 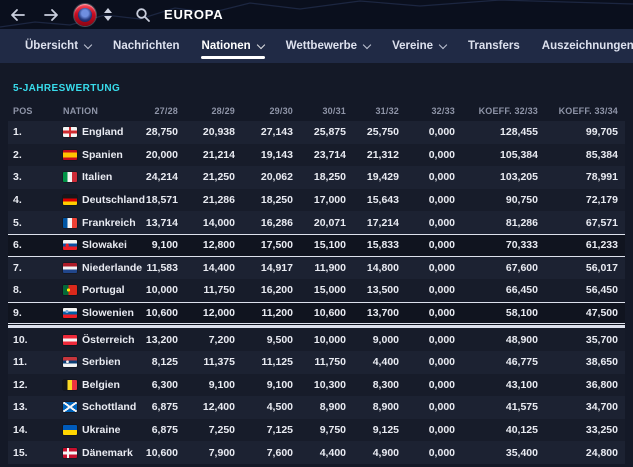 I want to click on nav-item-transfers: Transfers, so click(x=494, y=46).